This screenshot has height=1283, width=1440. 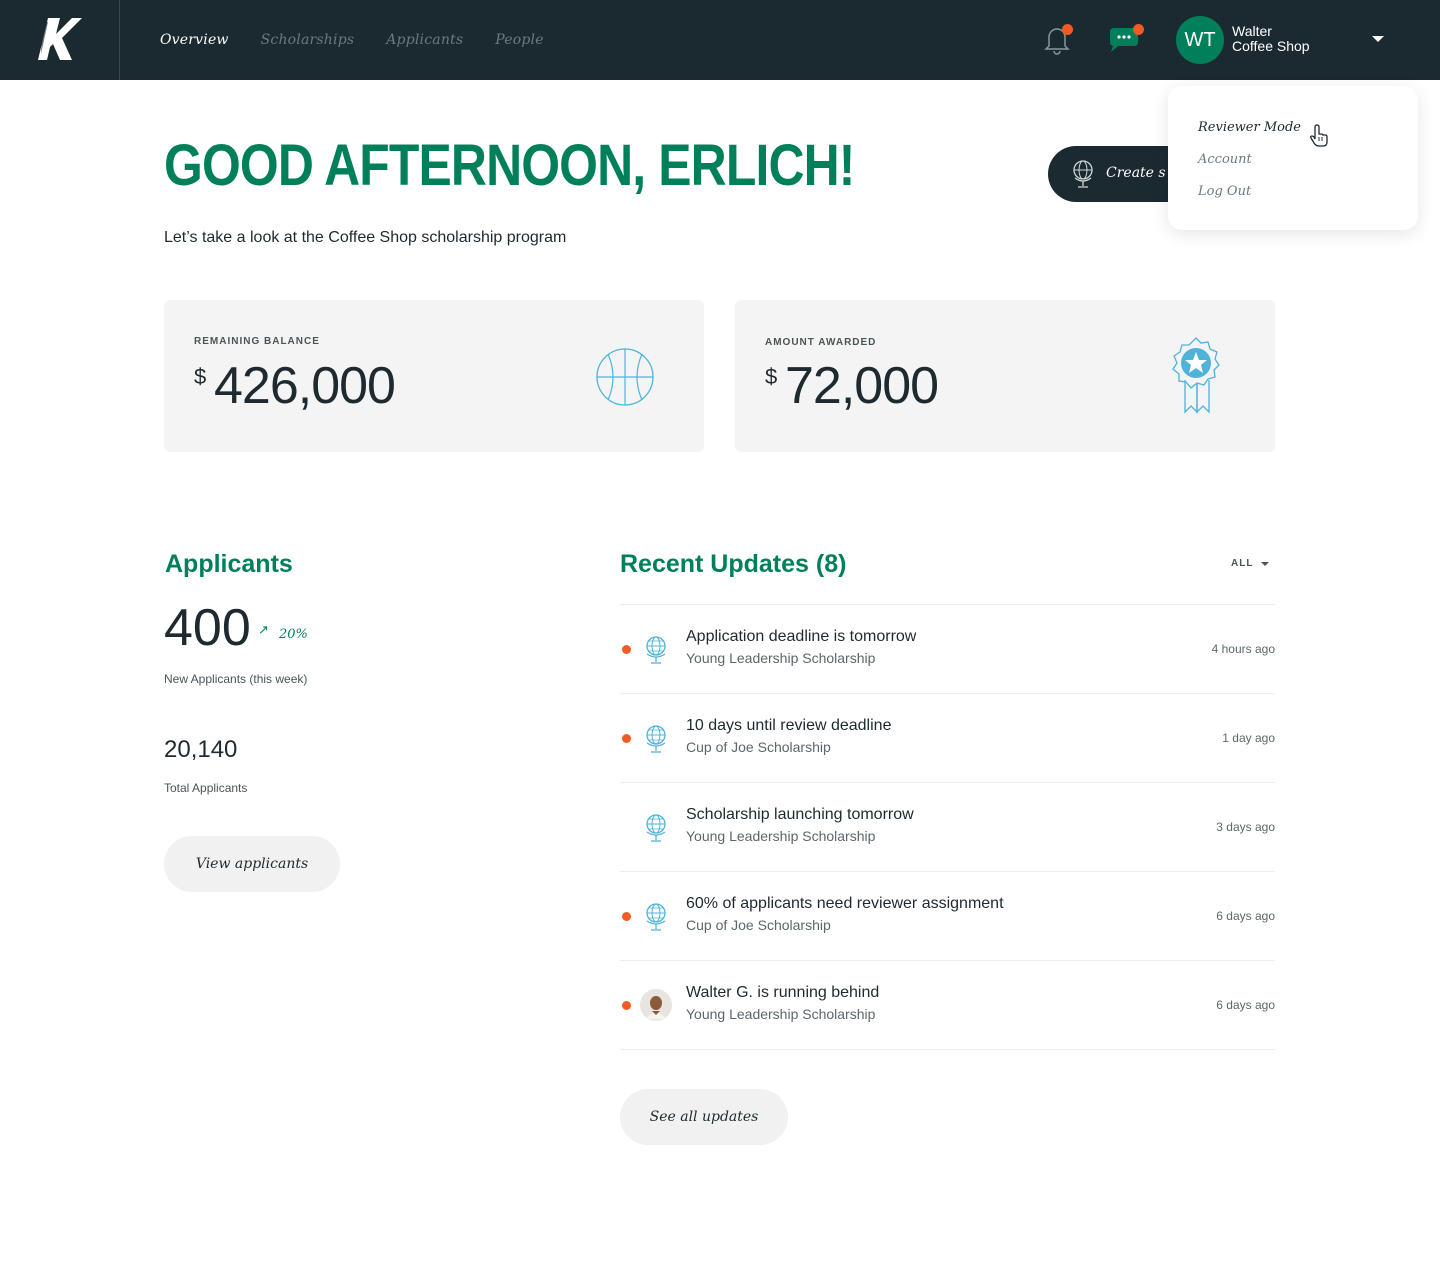 What do you see at coordinates (821, 342) in the screenshot?
I see `stat-label: AMOUNT AWARDED` at bounding box center [821, 342].